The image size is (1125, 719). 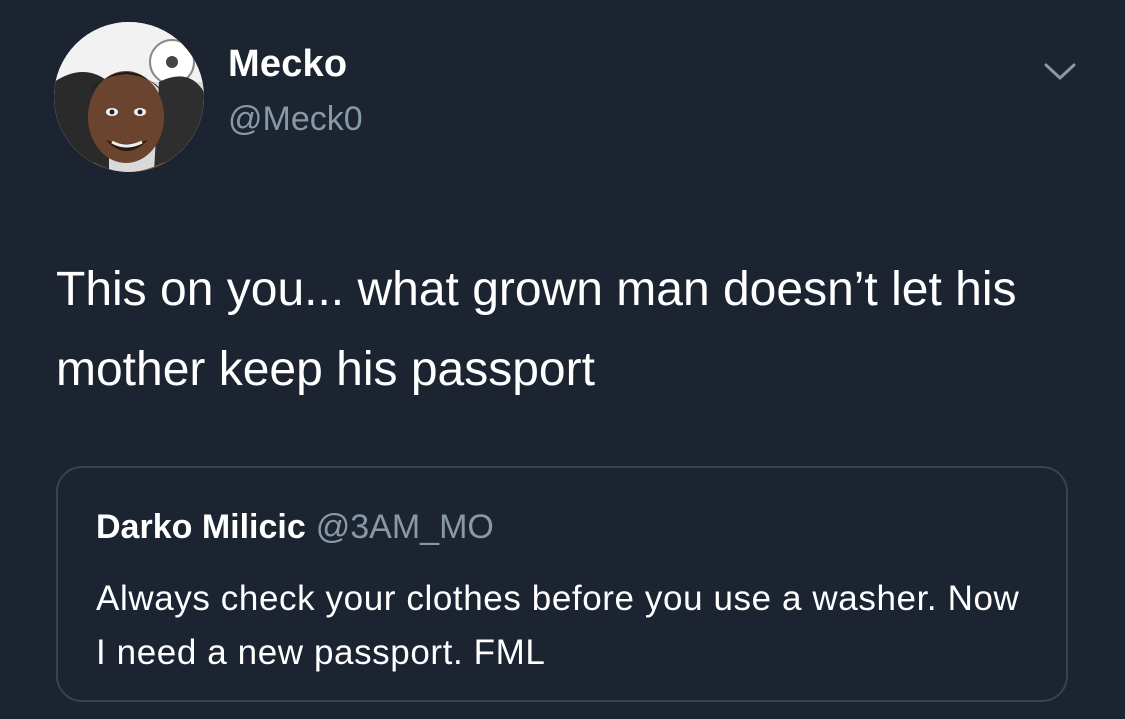 I want to click on avatar, so click(x=129, y=97).